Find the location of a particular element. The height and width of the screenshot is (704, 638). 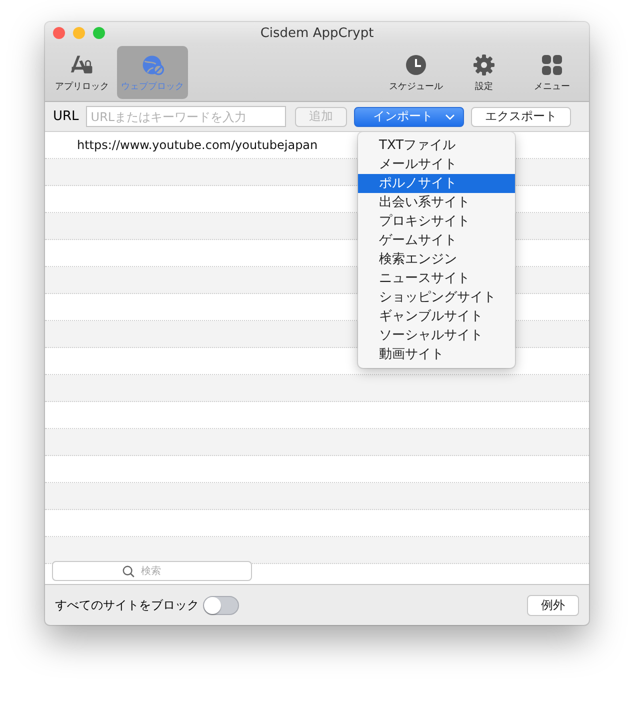

menu-item: ゲームサイト is located at coordinates (436, 240).